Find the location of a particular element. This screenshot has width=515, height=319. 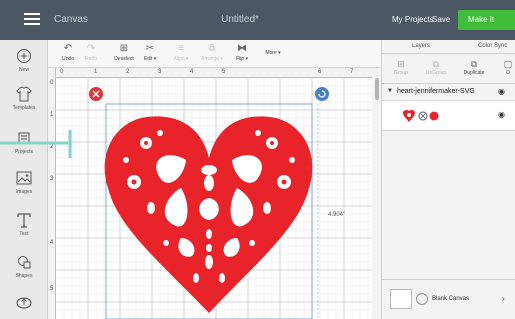

deselect-icon: ⊞ is located at coordinates (124, 48).